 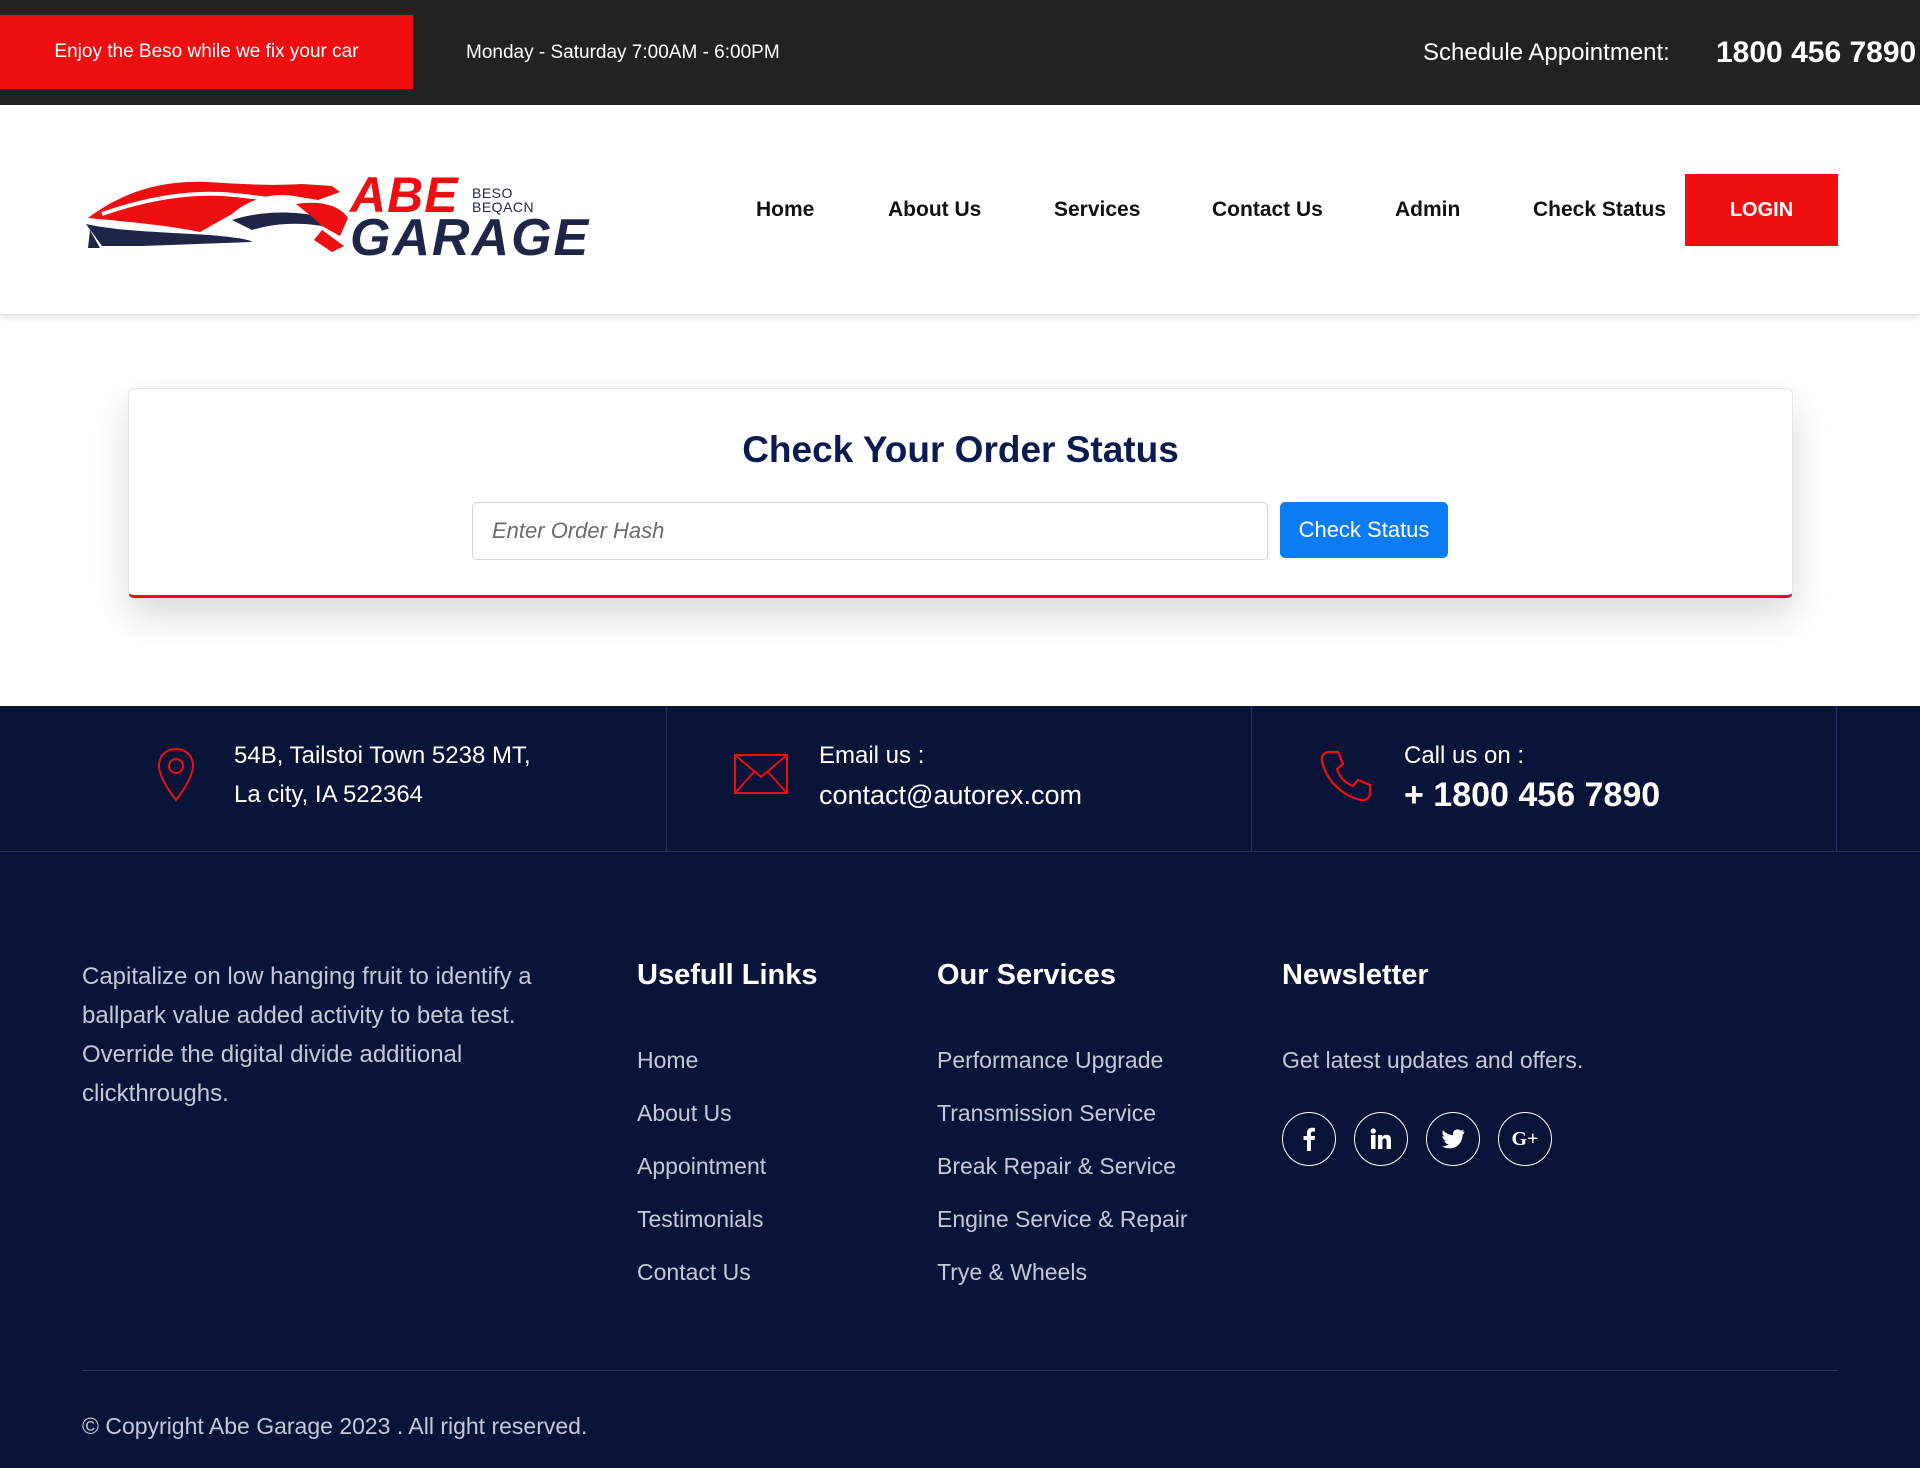 What do you see at coordinates (785, 210) in the screenshot?
I see `nav-home: Home` at bounding box center [785, 210].